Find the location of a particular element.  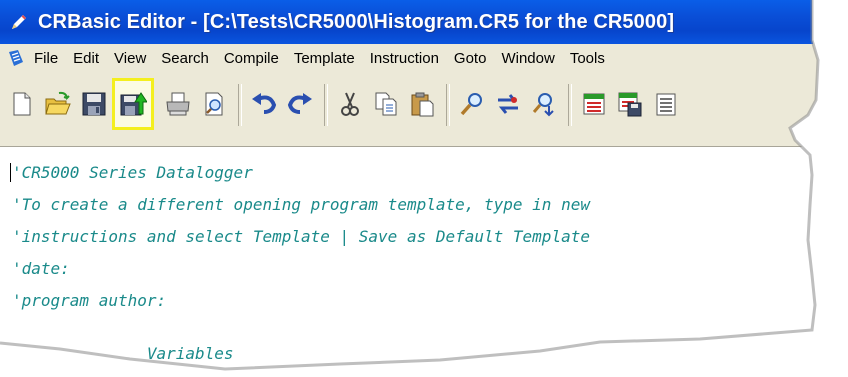

redo-button is located at coordinates (300, 104).